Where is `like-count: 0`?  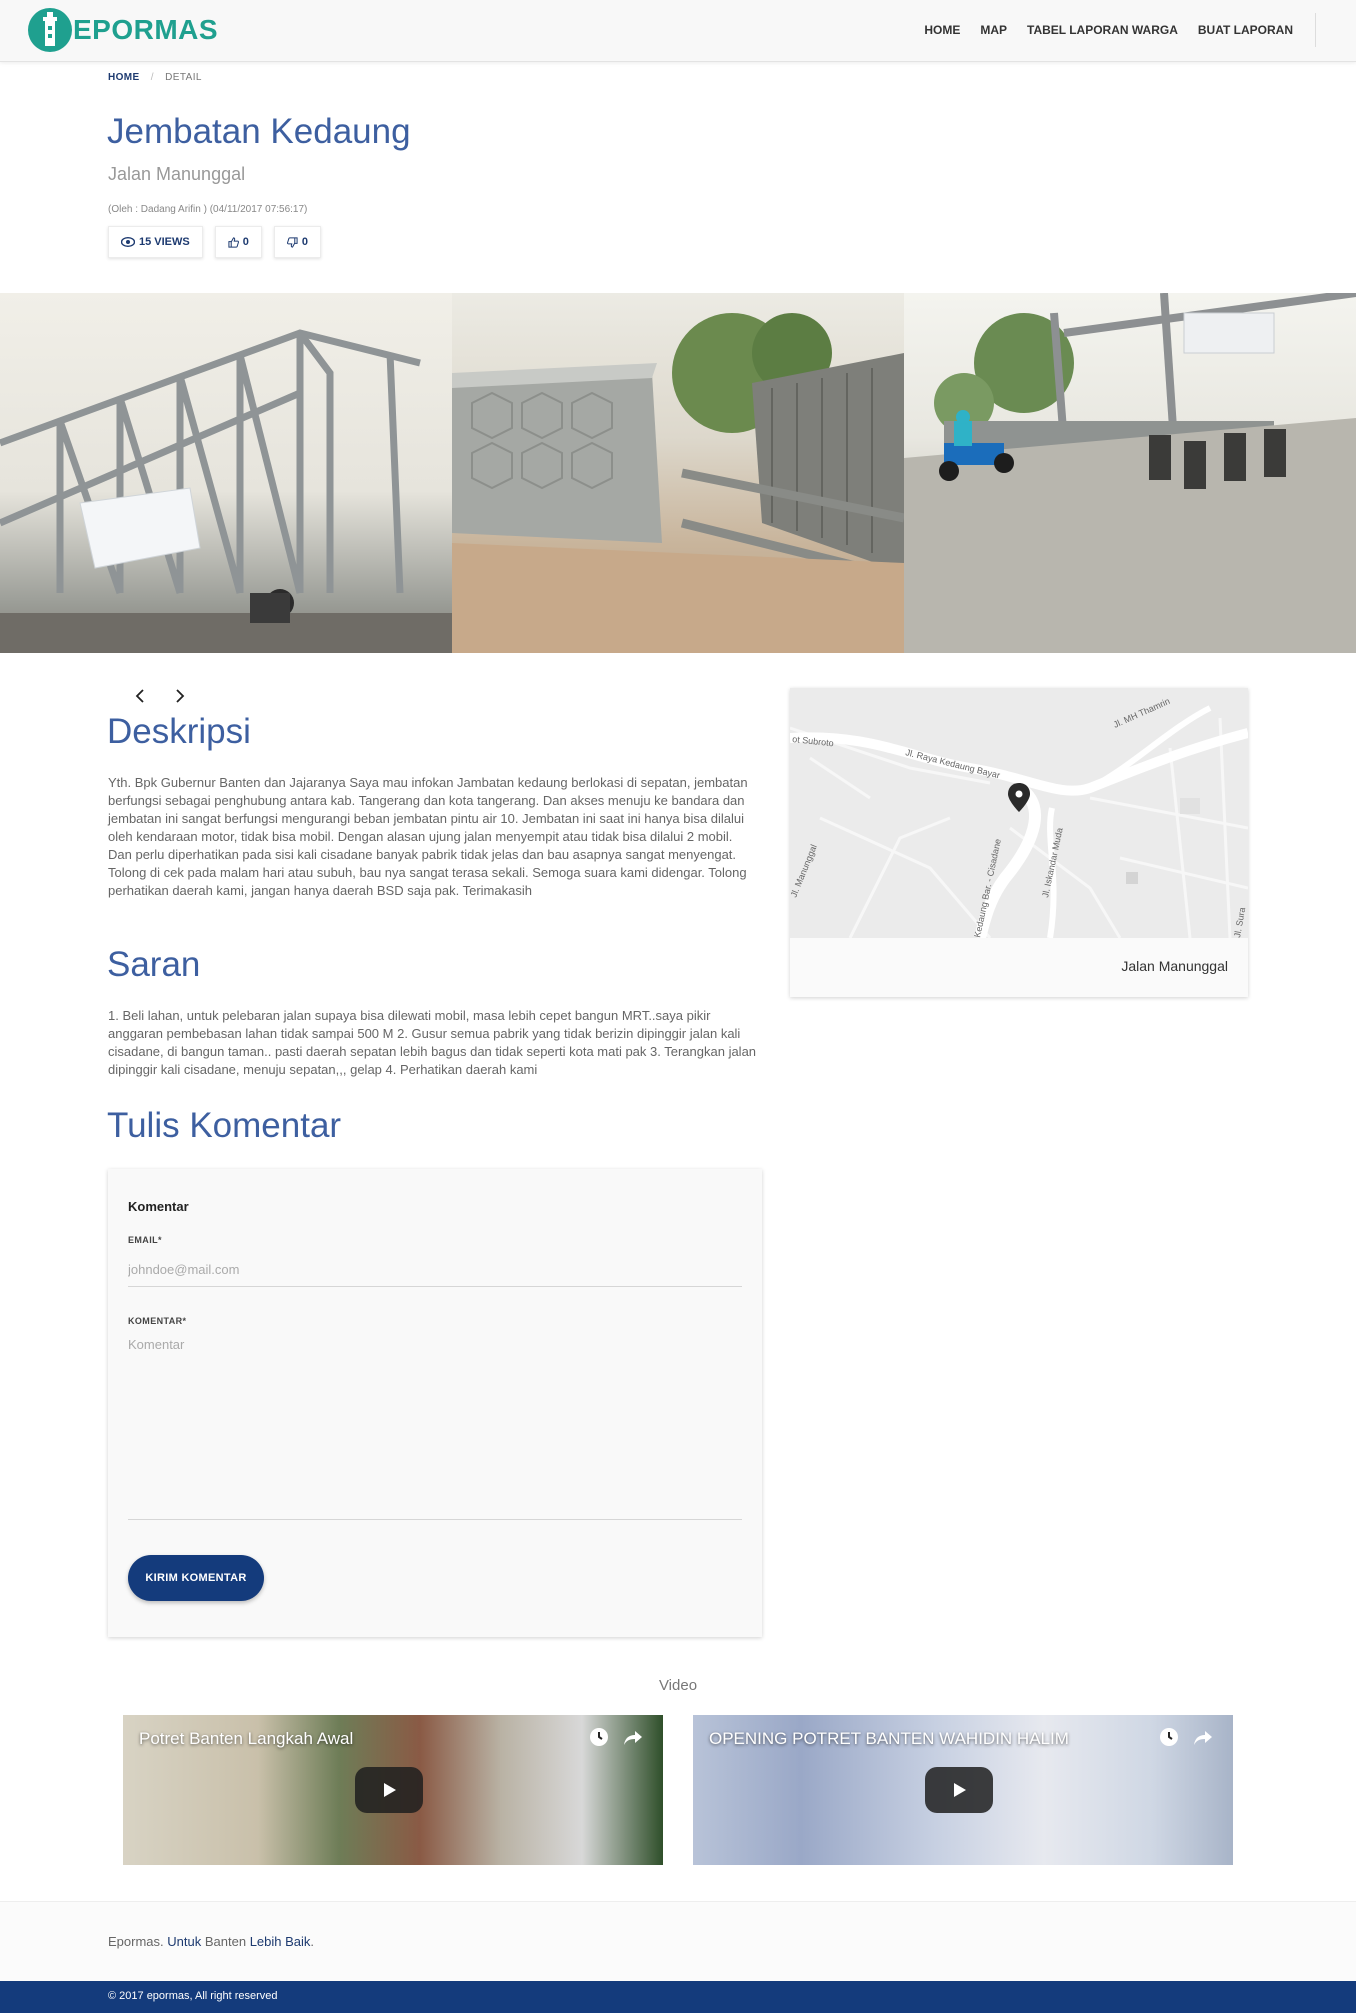 like-count: 0 is located at coordinates (245, 242).